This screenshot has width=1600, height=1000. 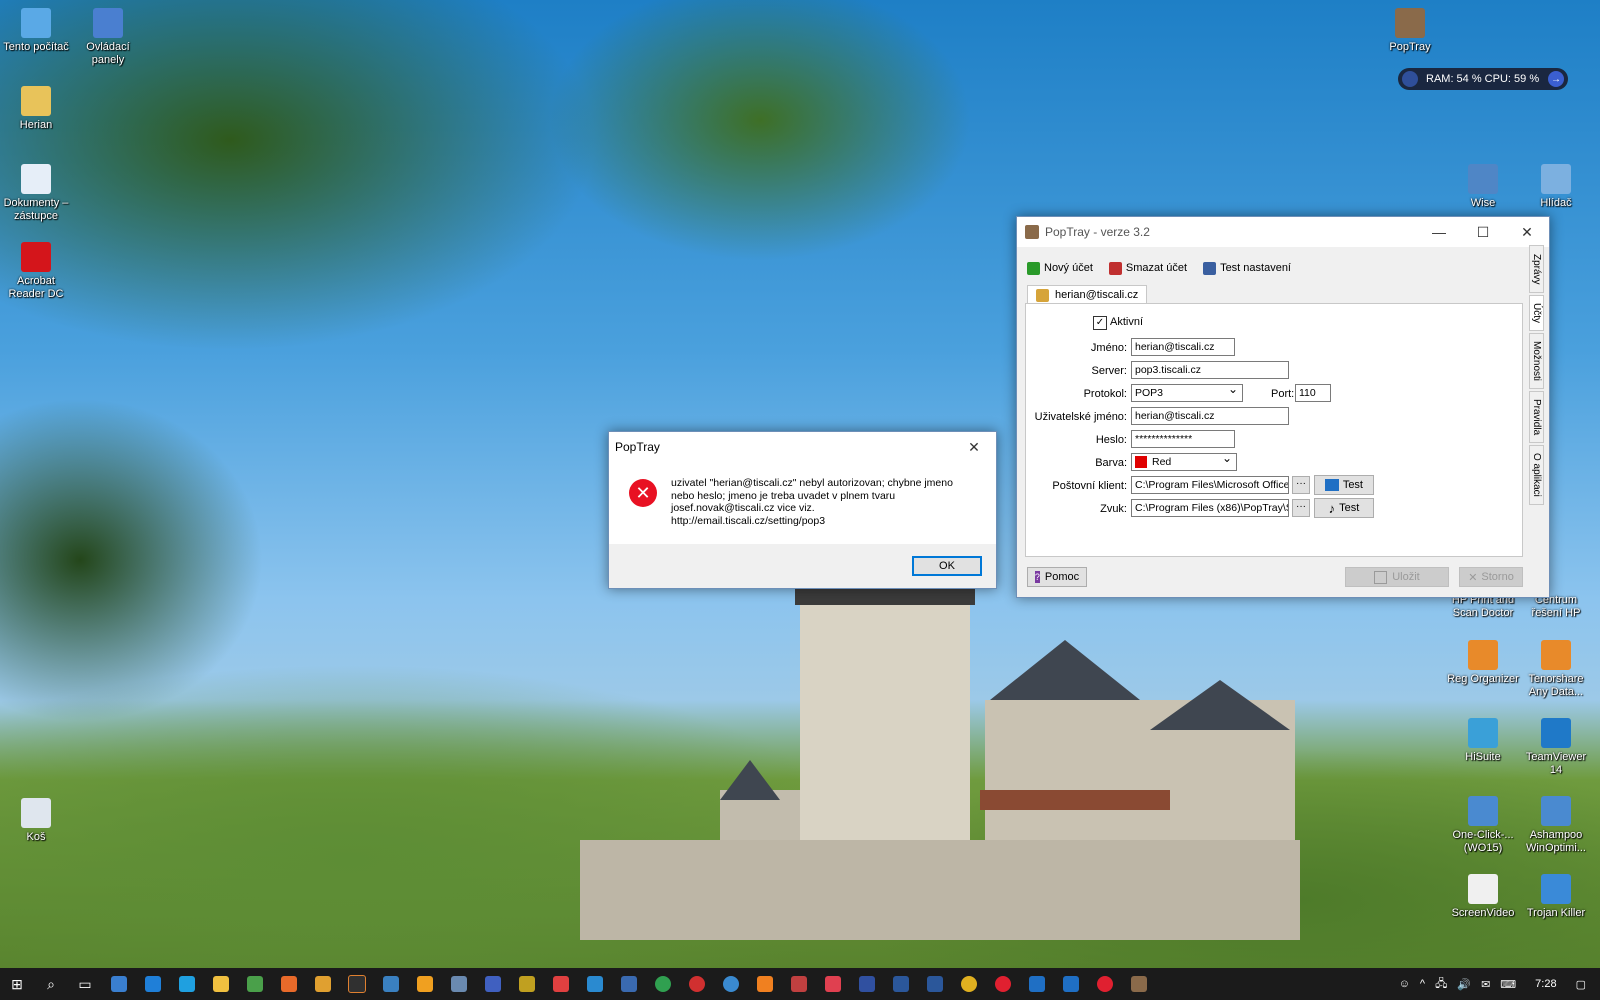 What do you see at coordinates (1508, 984) in the screenshot?
I see `keyboard-icon: ⌨` at bounding box center [1508, 984].